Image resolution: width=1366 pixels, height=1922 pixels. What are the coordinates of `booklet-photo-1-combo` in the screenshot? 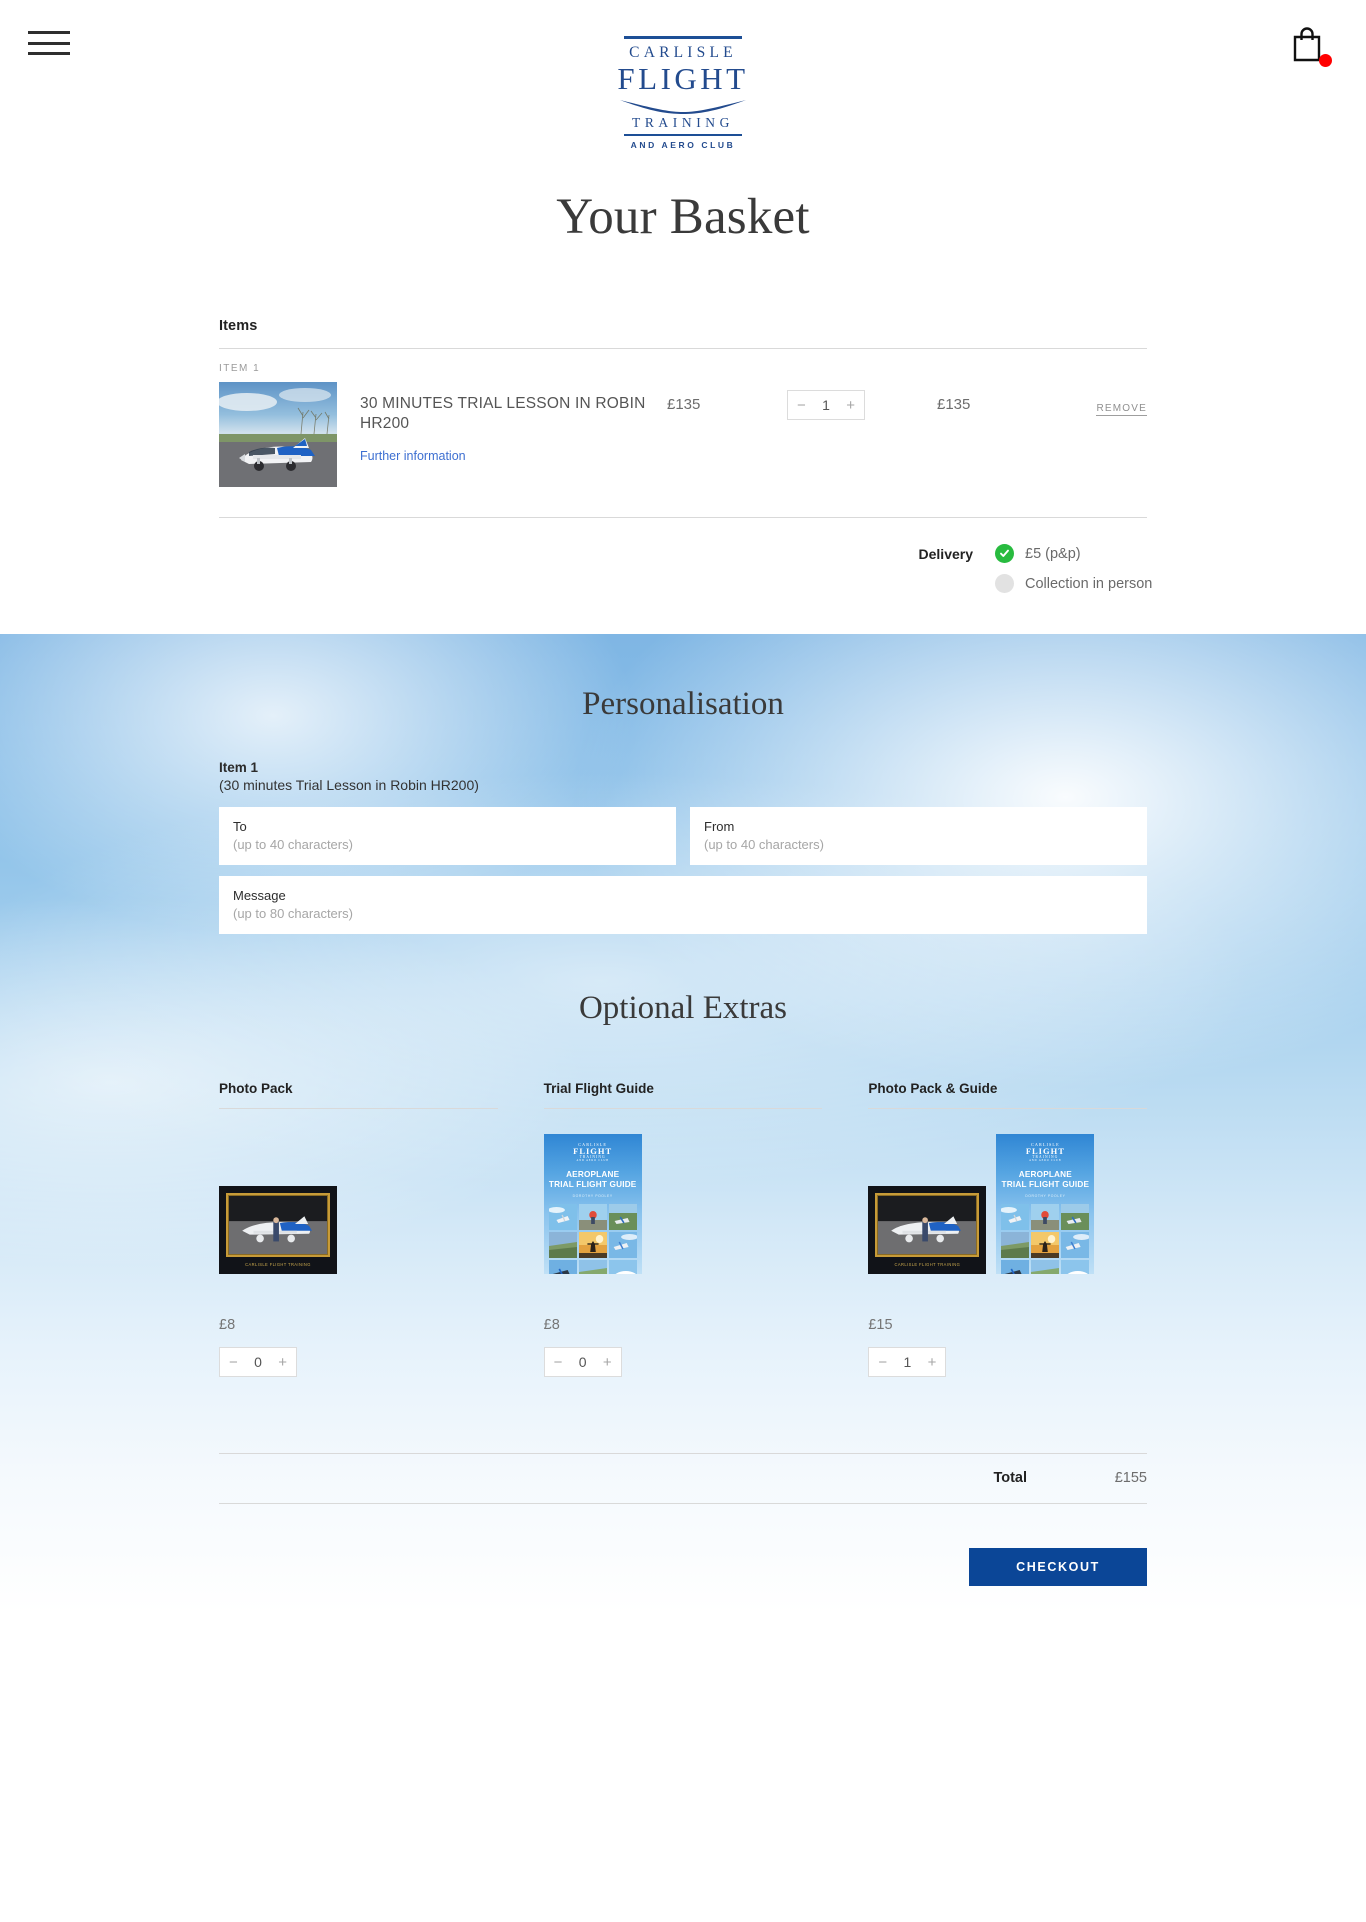 It's located at (1015, 1216).